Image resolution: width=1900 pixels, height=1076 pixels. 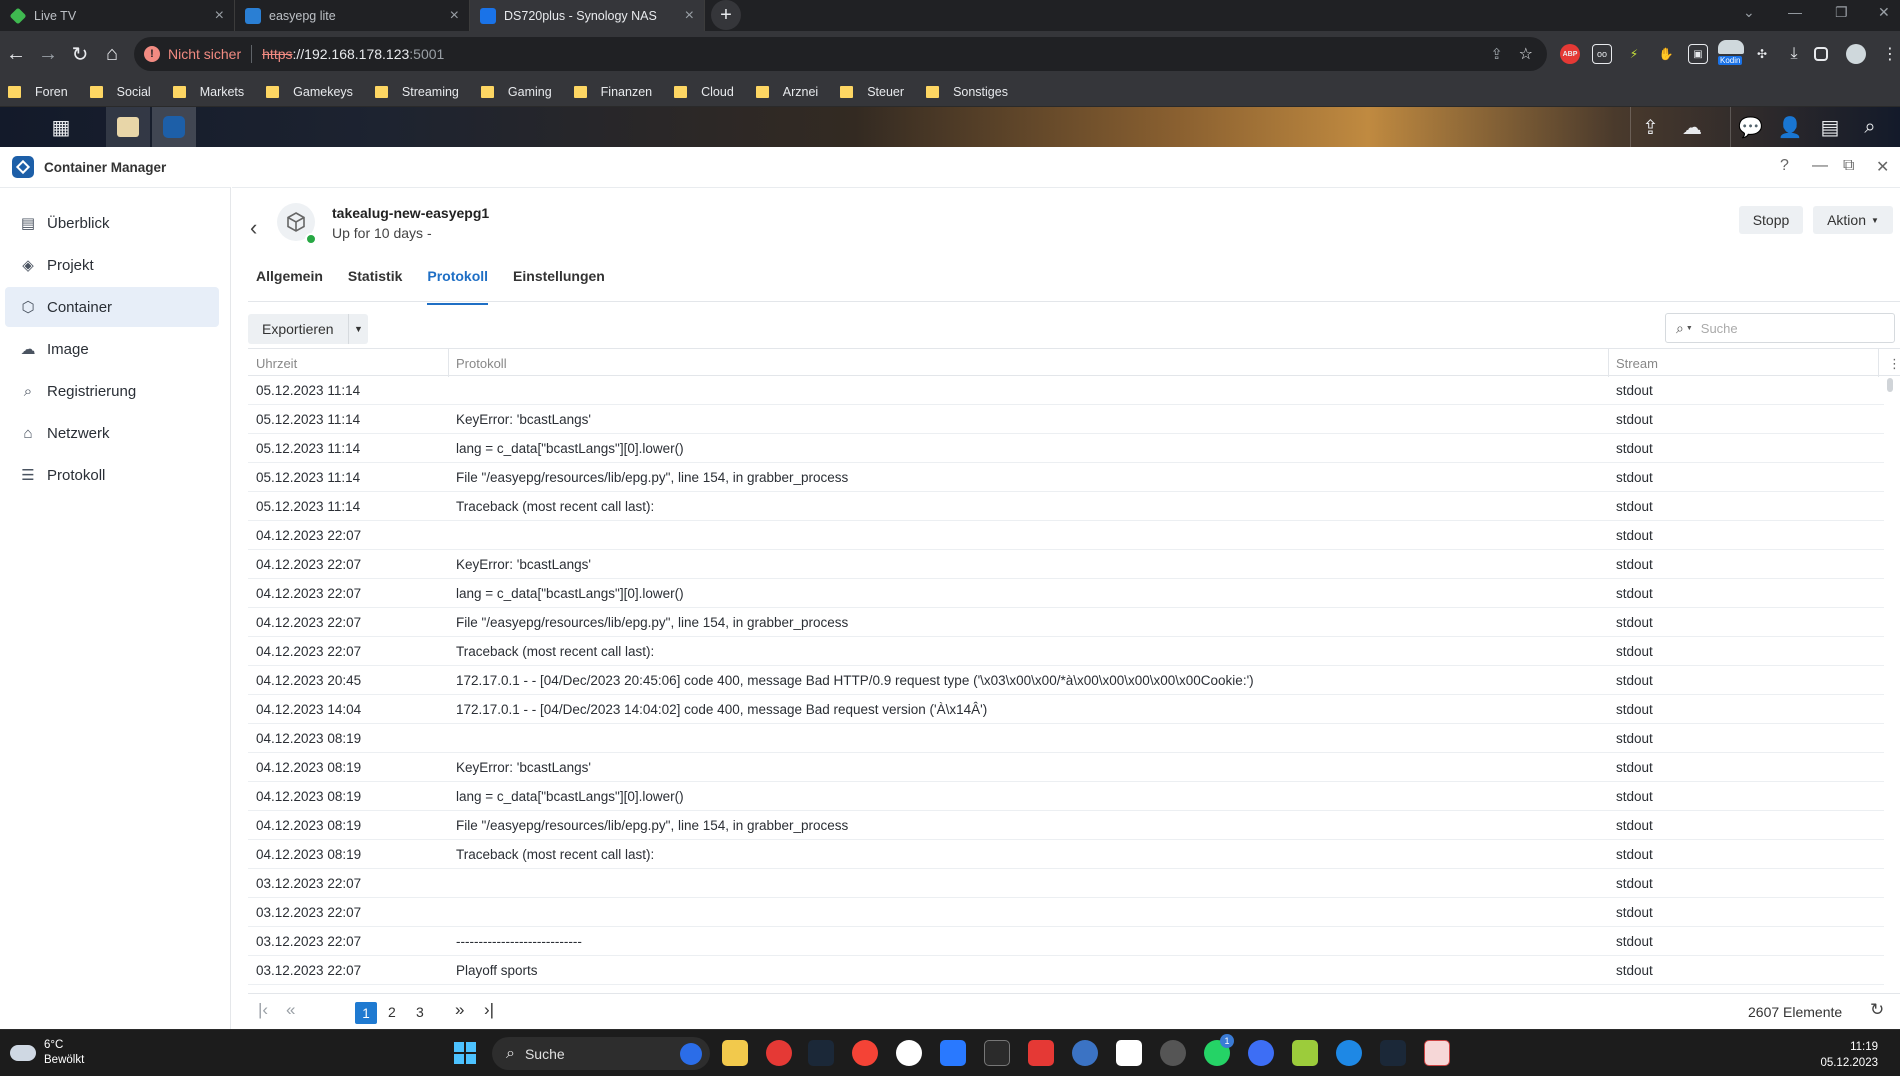 What do you see at coordinates (1692, 127) in the screenshot?
I see `cloud-sync-icon: ☁` at bounding box center [1692, 127].